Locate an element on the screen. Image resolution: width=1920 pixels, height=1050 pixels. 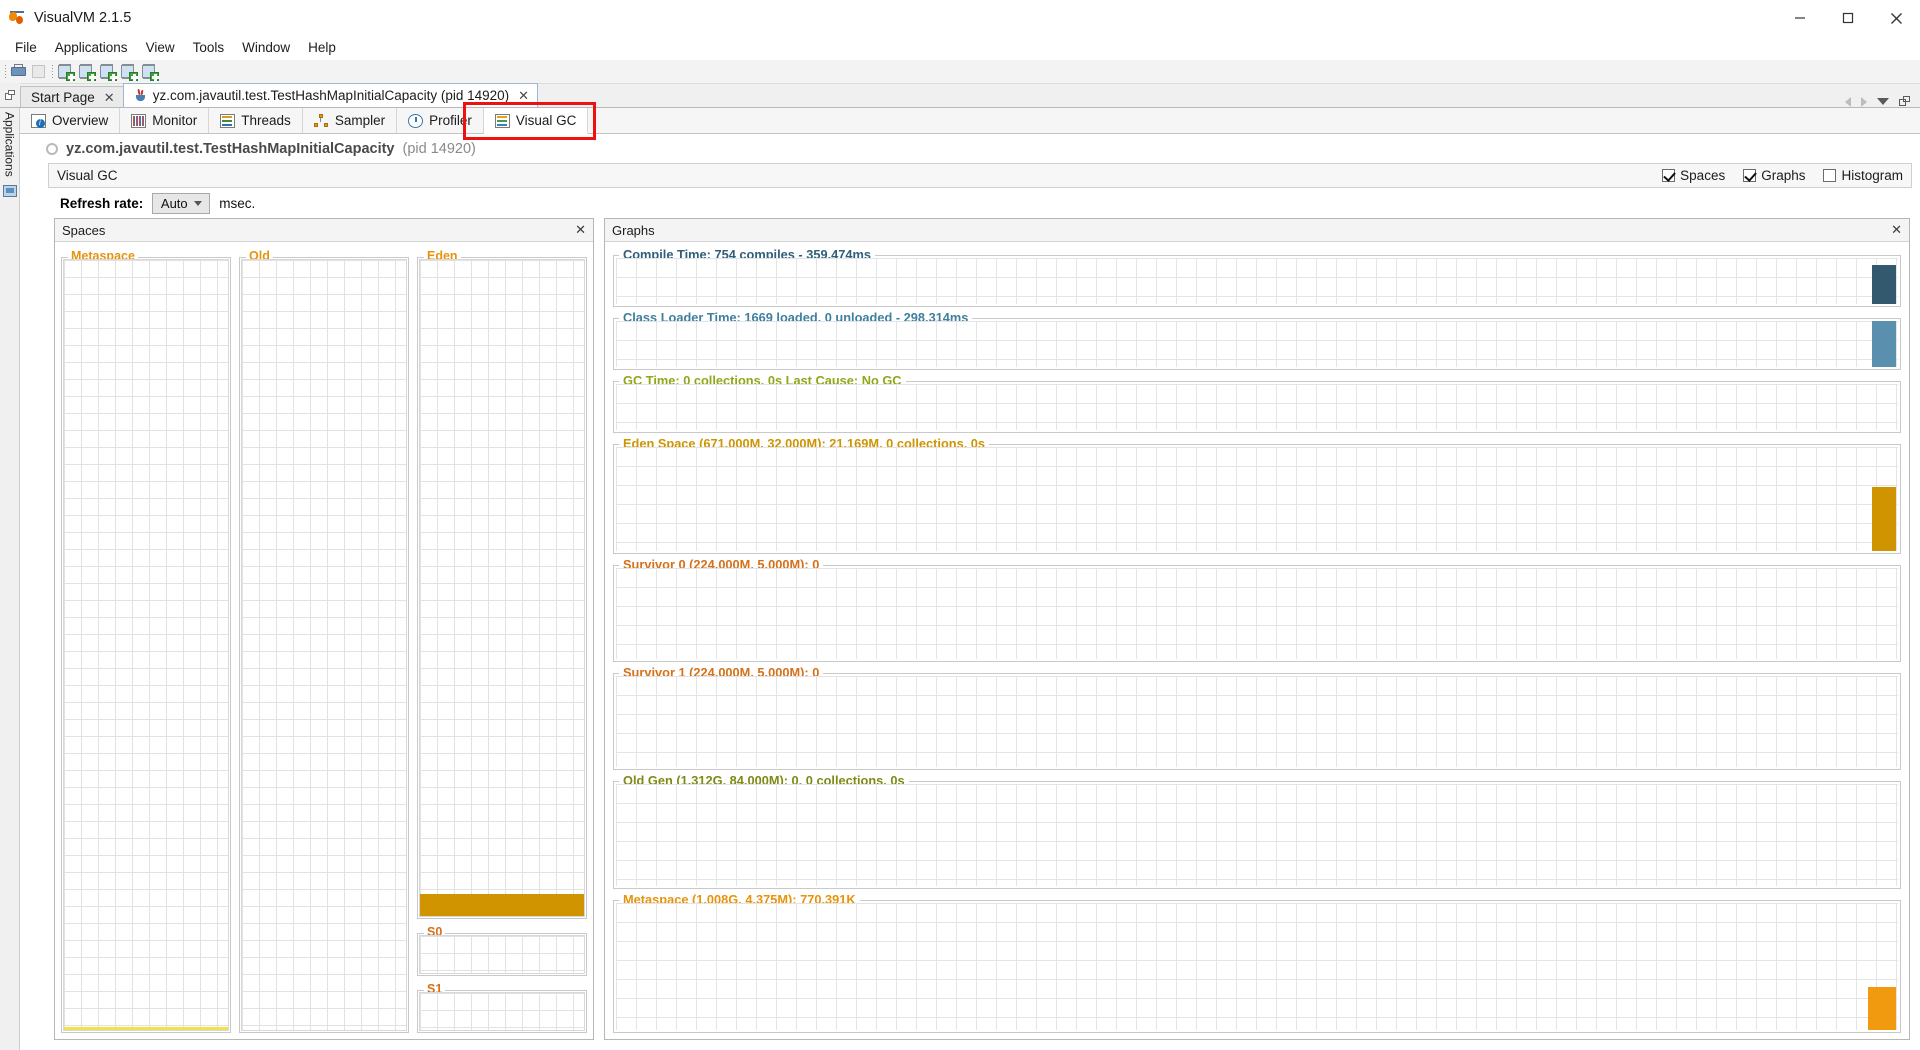
doc-tab-start-page: Start Page ✕ is located at coordinates (72, 96).